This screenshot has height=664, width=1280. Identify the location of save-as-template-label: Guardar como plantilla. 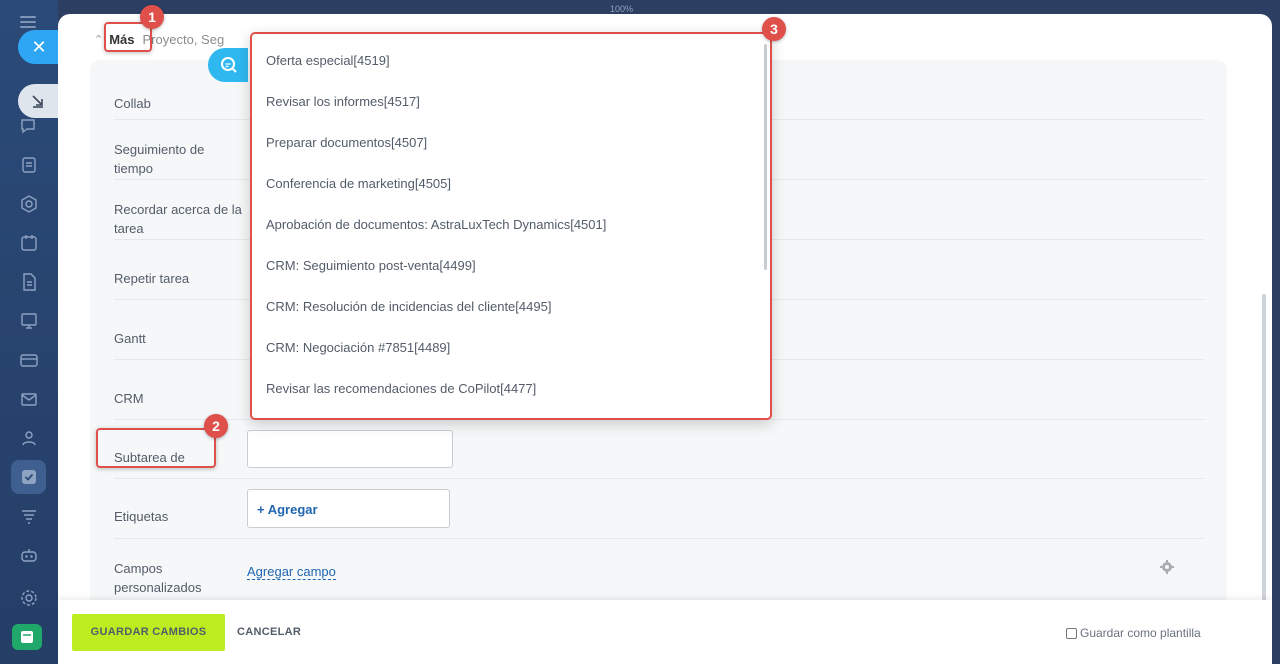
(1140, 633).